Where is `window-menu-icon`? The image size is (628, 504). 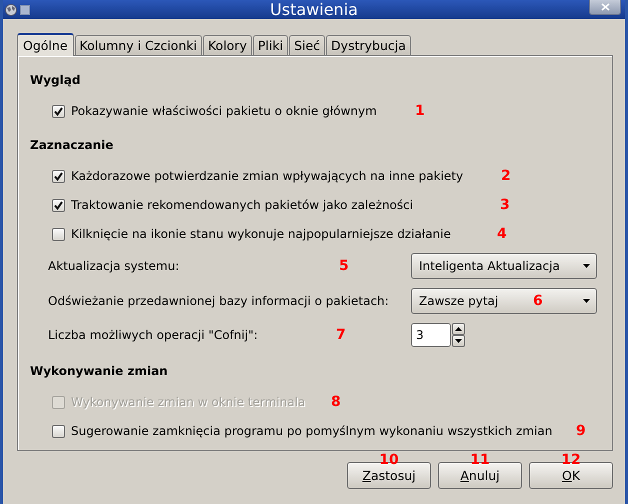
window-menu-icon is located at coordinates (25, 9).